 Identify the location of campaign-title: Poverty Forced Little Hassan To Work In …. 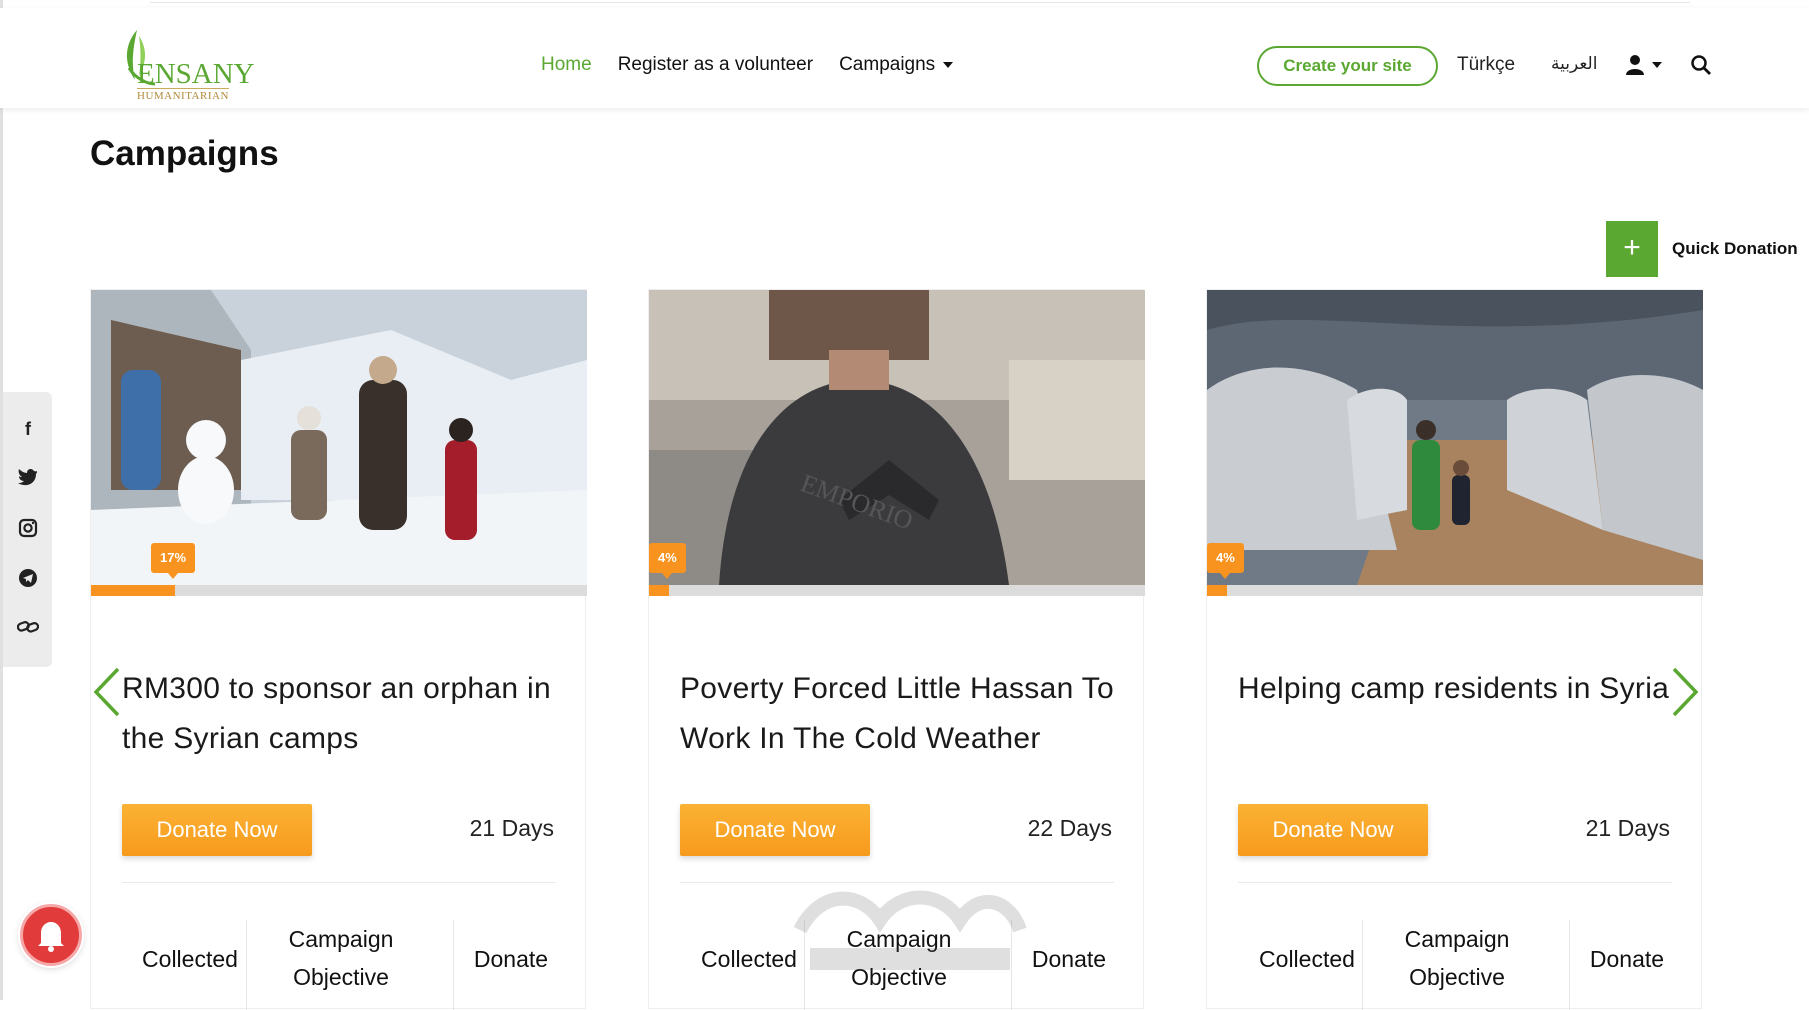
(900, 714).